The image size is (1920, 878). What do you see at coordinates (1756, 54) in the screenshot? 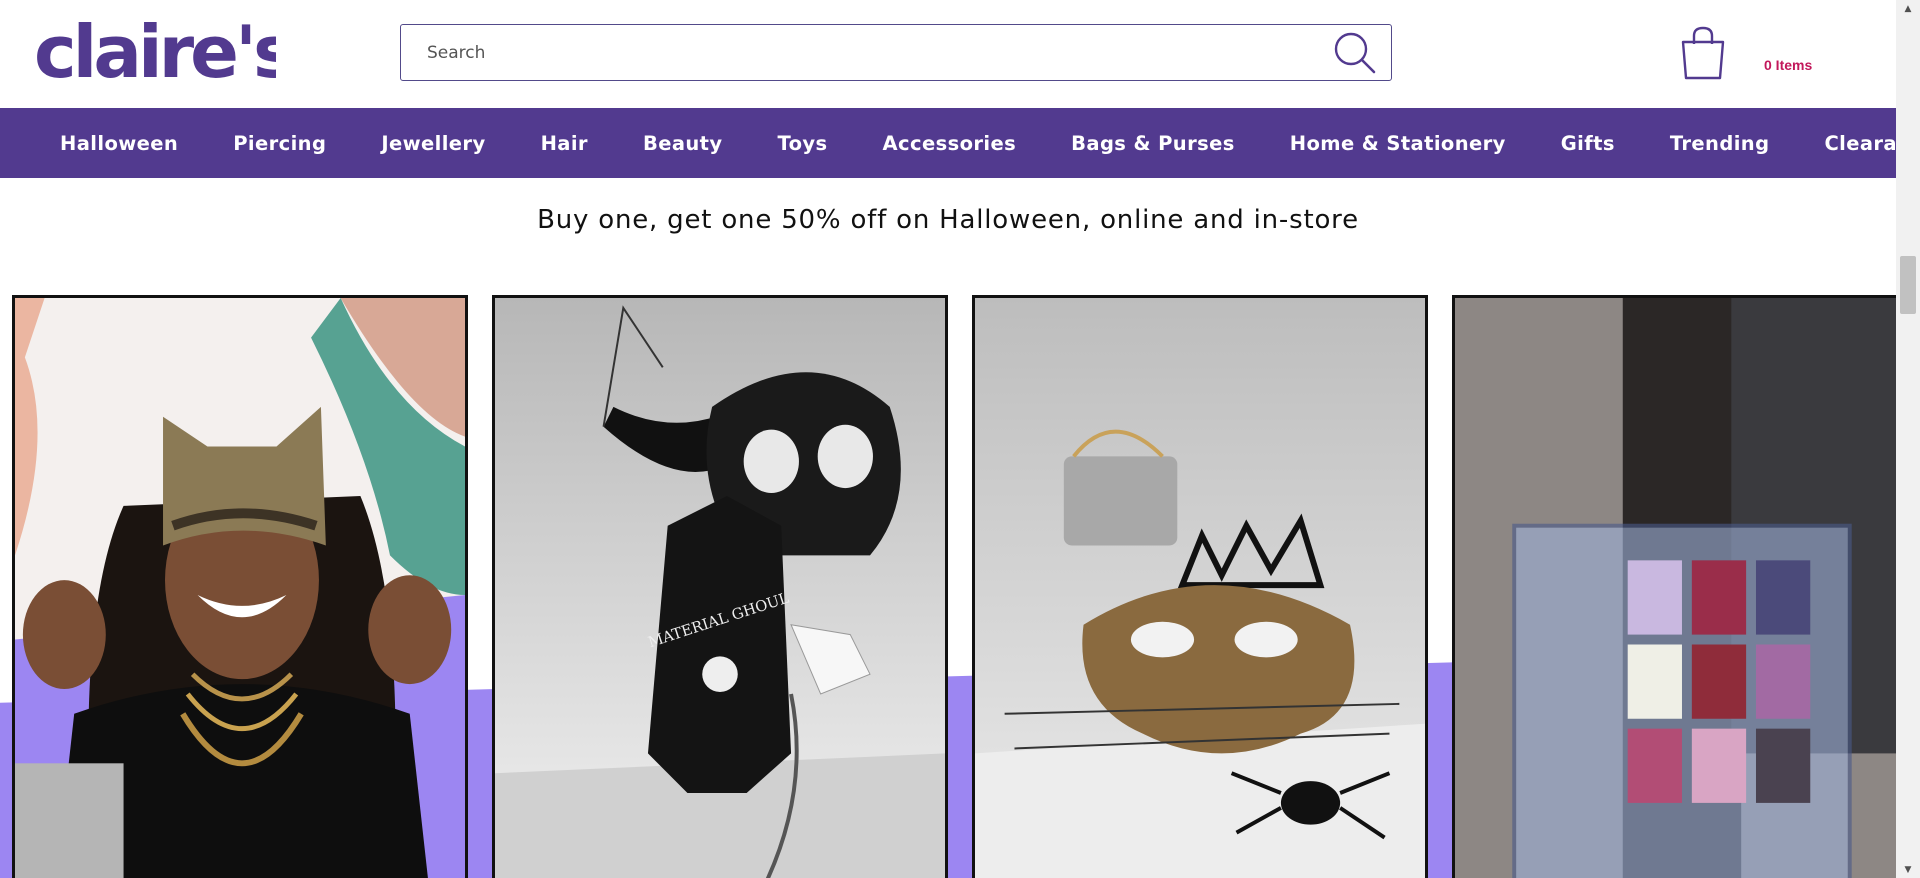
I see `cart-button: 0 Items` at bounding box center [1756, 54].